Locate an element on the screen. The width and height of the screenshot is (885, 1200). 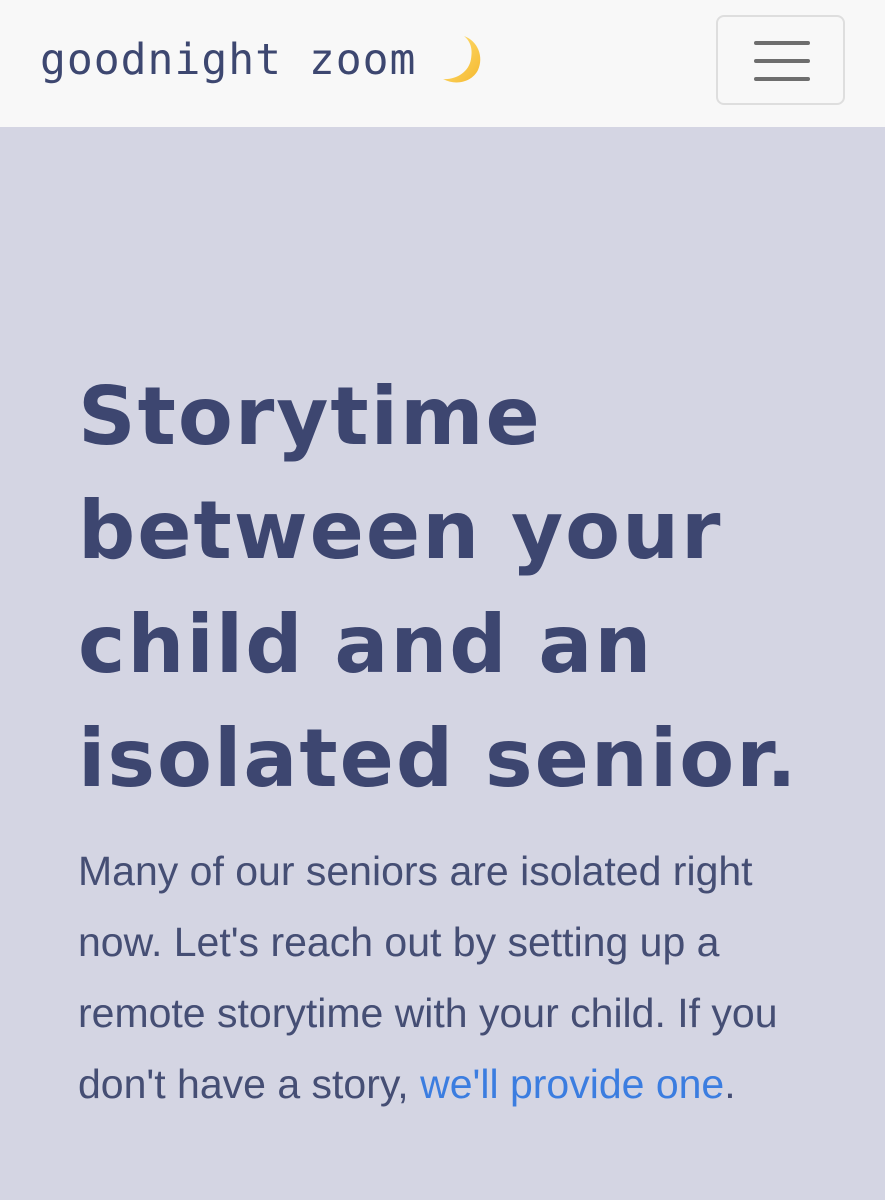
navbar: goodnight zoom is located at coordinates (442, 63).